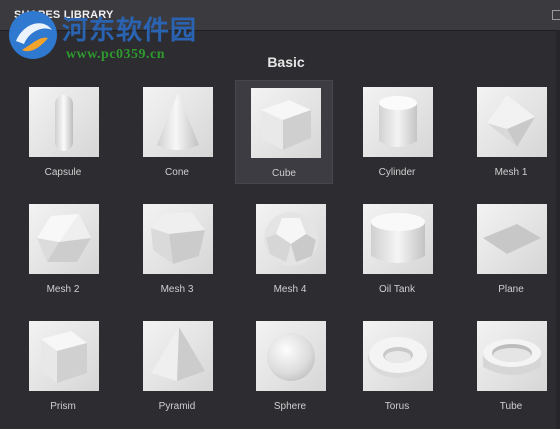 The height and width of the screenshot is (429, 560). Describe the element at coordinates (178, 238) in the screenshot. I see `mesh-3-icon` at that location.